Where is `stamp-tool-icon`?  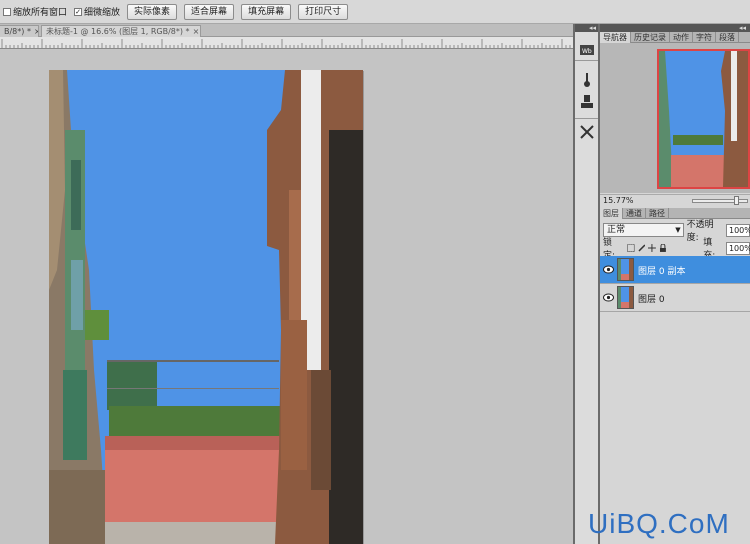
stamp-tool-icon is located at coordinates (587, 102).